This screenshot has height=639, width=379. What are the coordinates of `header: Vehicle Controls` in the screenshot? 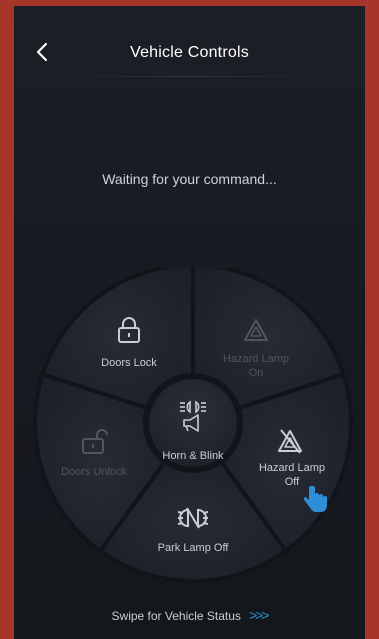 It's located at (189, 46).